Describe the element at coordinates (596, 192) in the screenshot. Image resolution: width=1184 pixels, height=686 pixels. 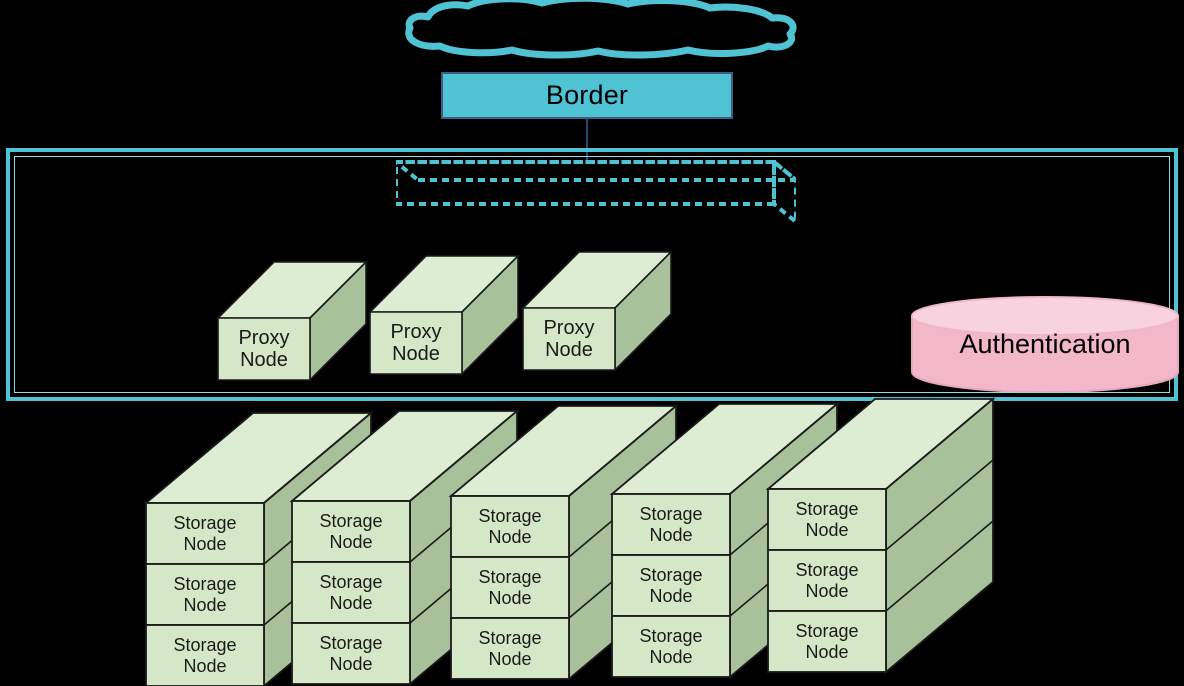
I see `network-slab` at that location.